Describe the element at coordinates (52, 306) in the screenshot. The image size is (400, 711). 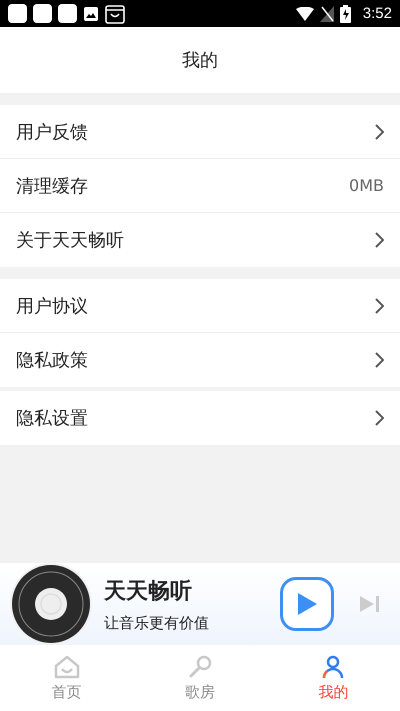
I see `row-label: 用户协议` at that location.